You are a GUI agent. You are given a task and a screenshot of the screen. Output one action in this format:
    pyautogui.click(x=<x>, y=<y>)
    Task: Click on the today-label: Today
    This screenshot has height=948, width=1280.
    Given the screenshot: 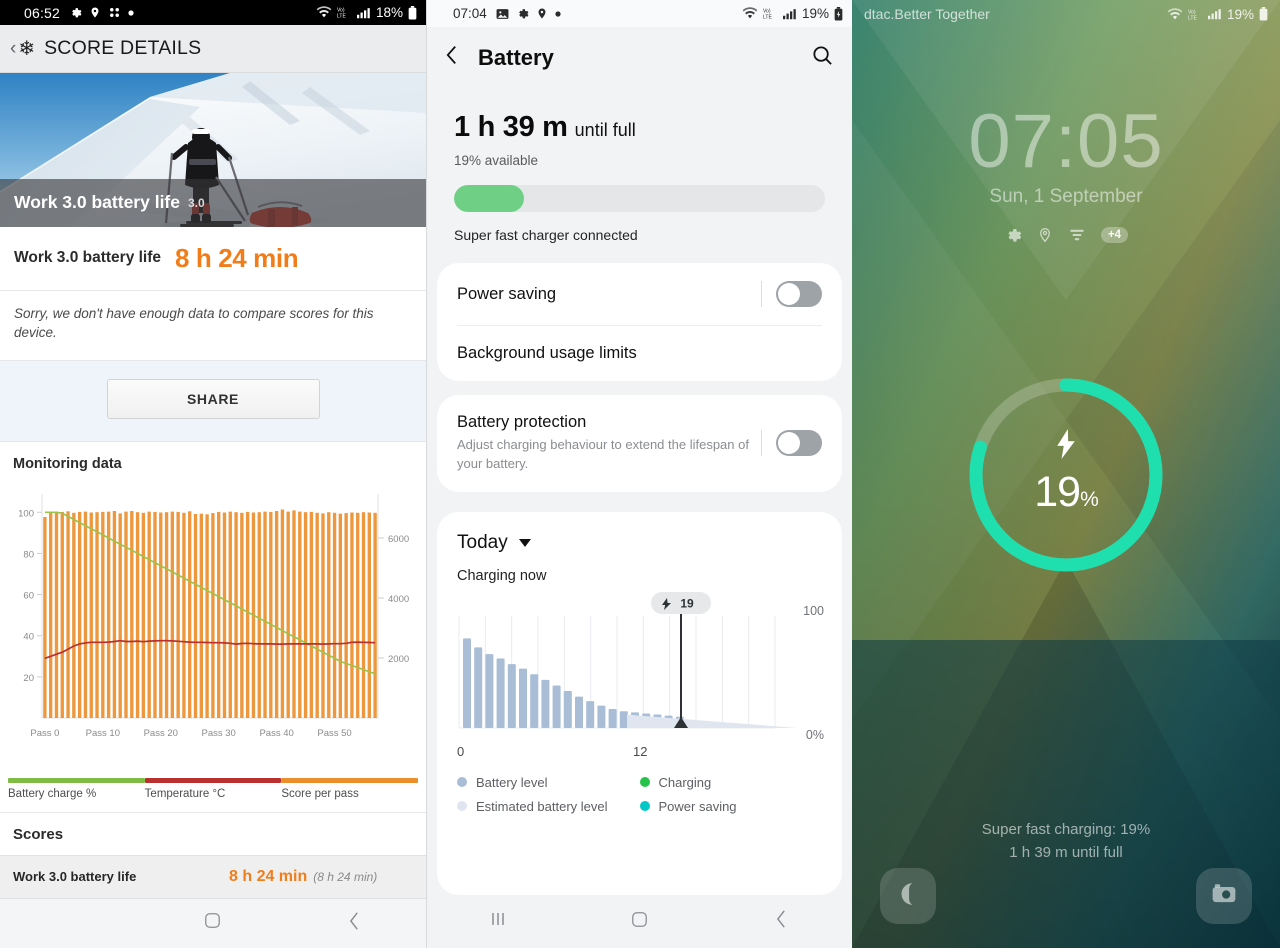 What is the action you would take?
    pyautogui.click(x=482, y=542)
    